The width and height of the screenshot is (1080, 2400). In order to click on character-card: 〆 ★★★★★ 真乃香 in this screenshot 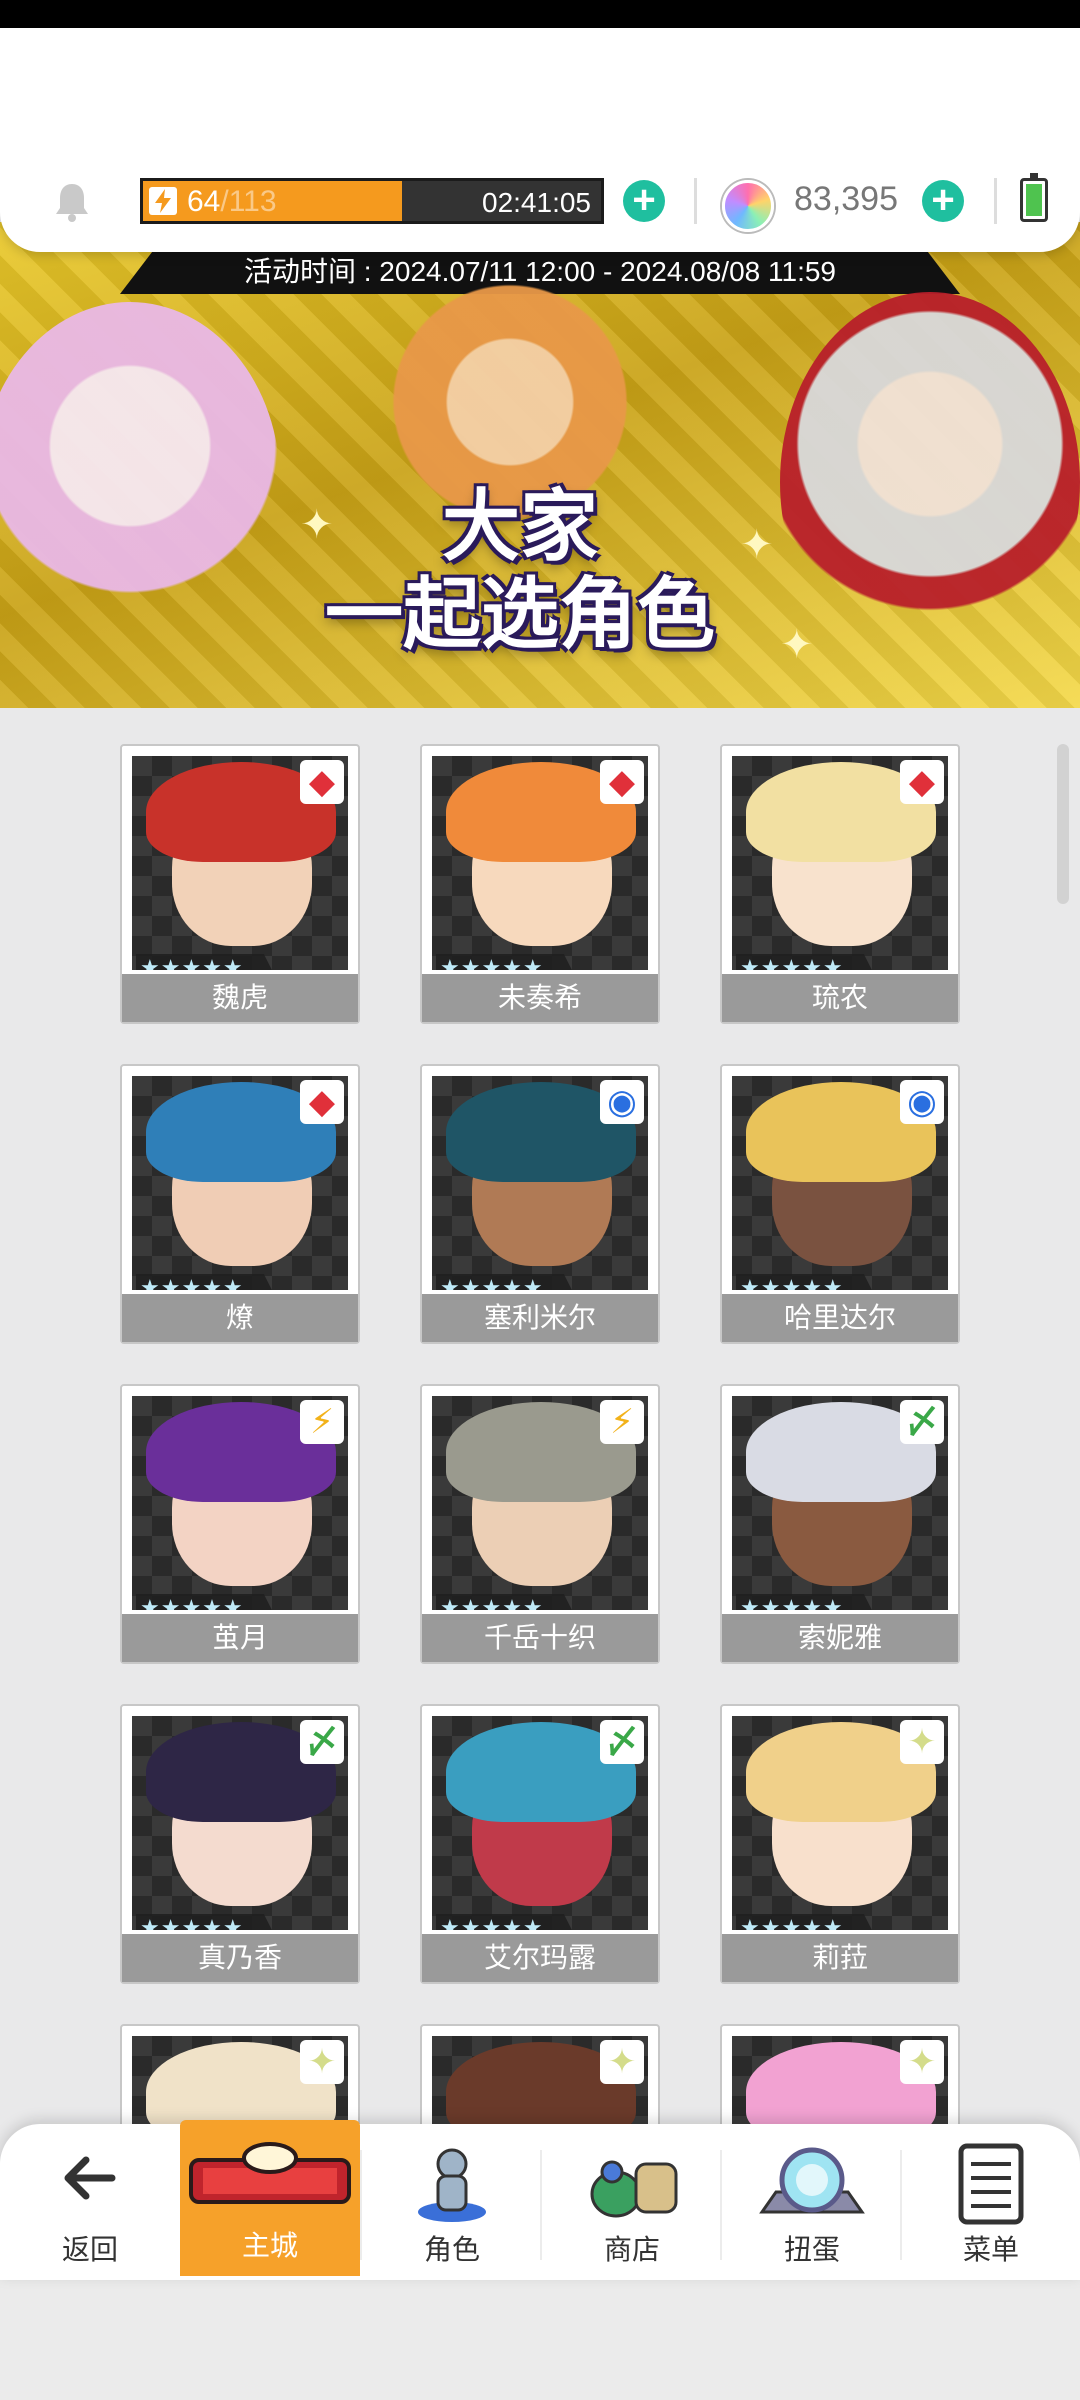, I will do `click(240, 1844)`.